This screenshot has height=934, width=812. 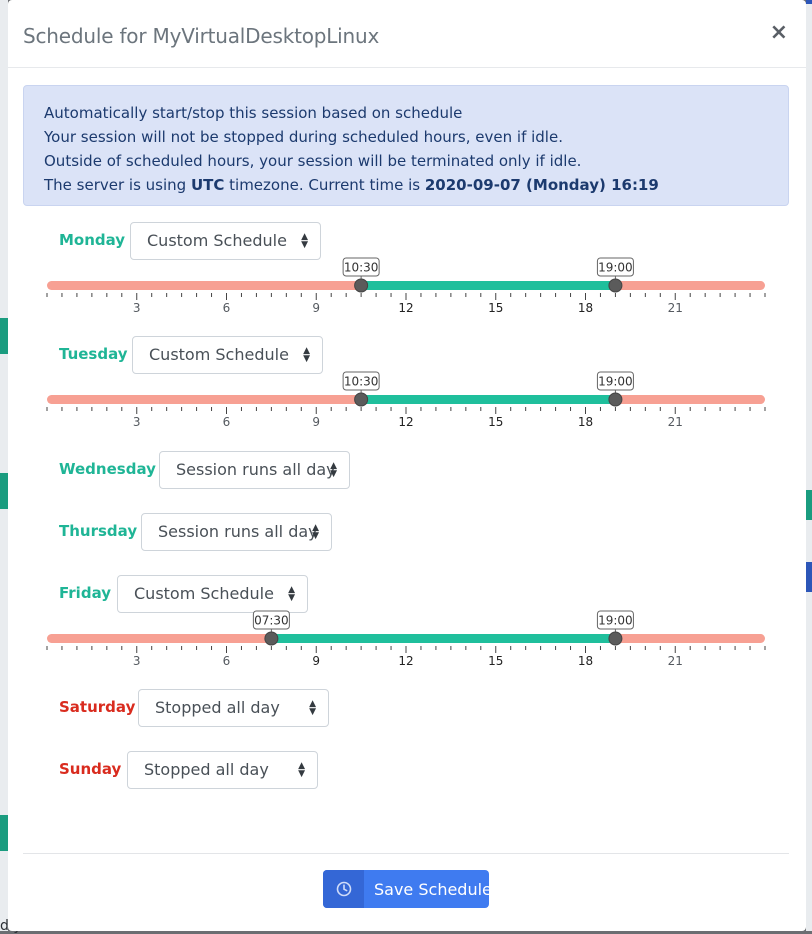 What do you see at coordinates (85, 593) in the screenshot?
I see `day-label-friday: Friday` at bounding box center [85, 593].